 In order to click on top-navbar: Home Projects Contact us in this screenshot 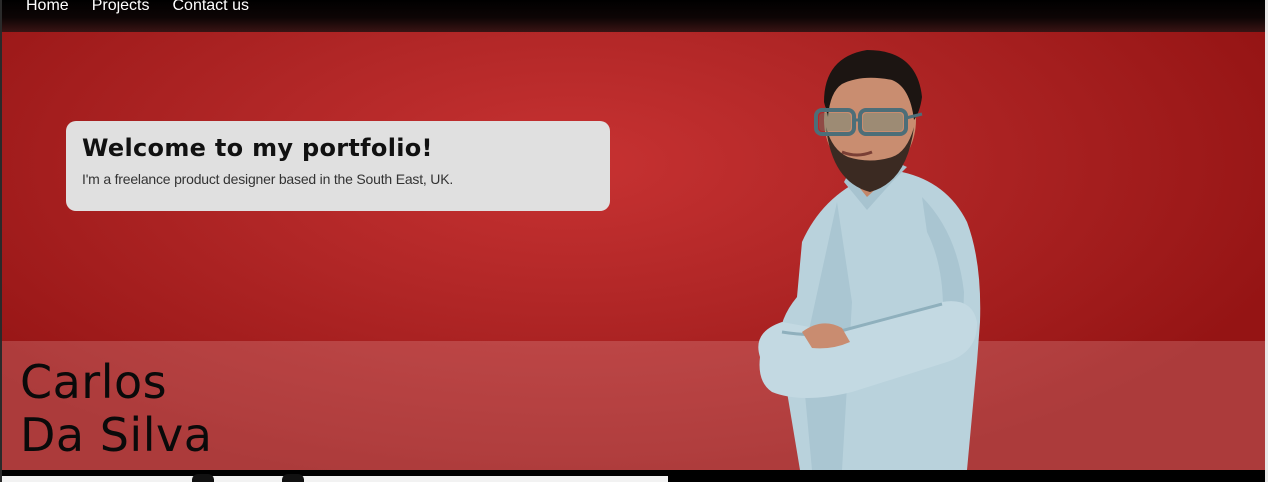, I will do `click(635, 16)`.